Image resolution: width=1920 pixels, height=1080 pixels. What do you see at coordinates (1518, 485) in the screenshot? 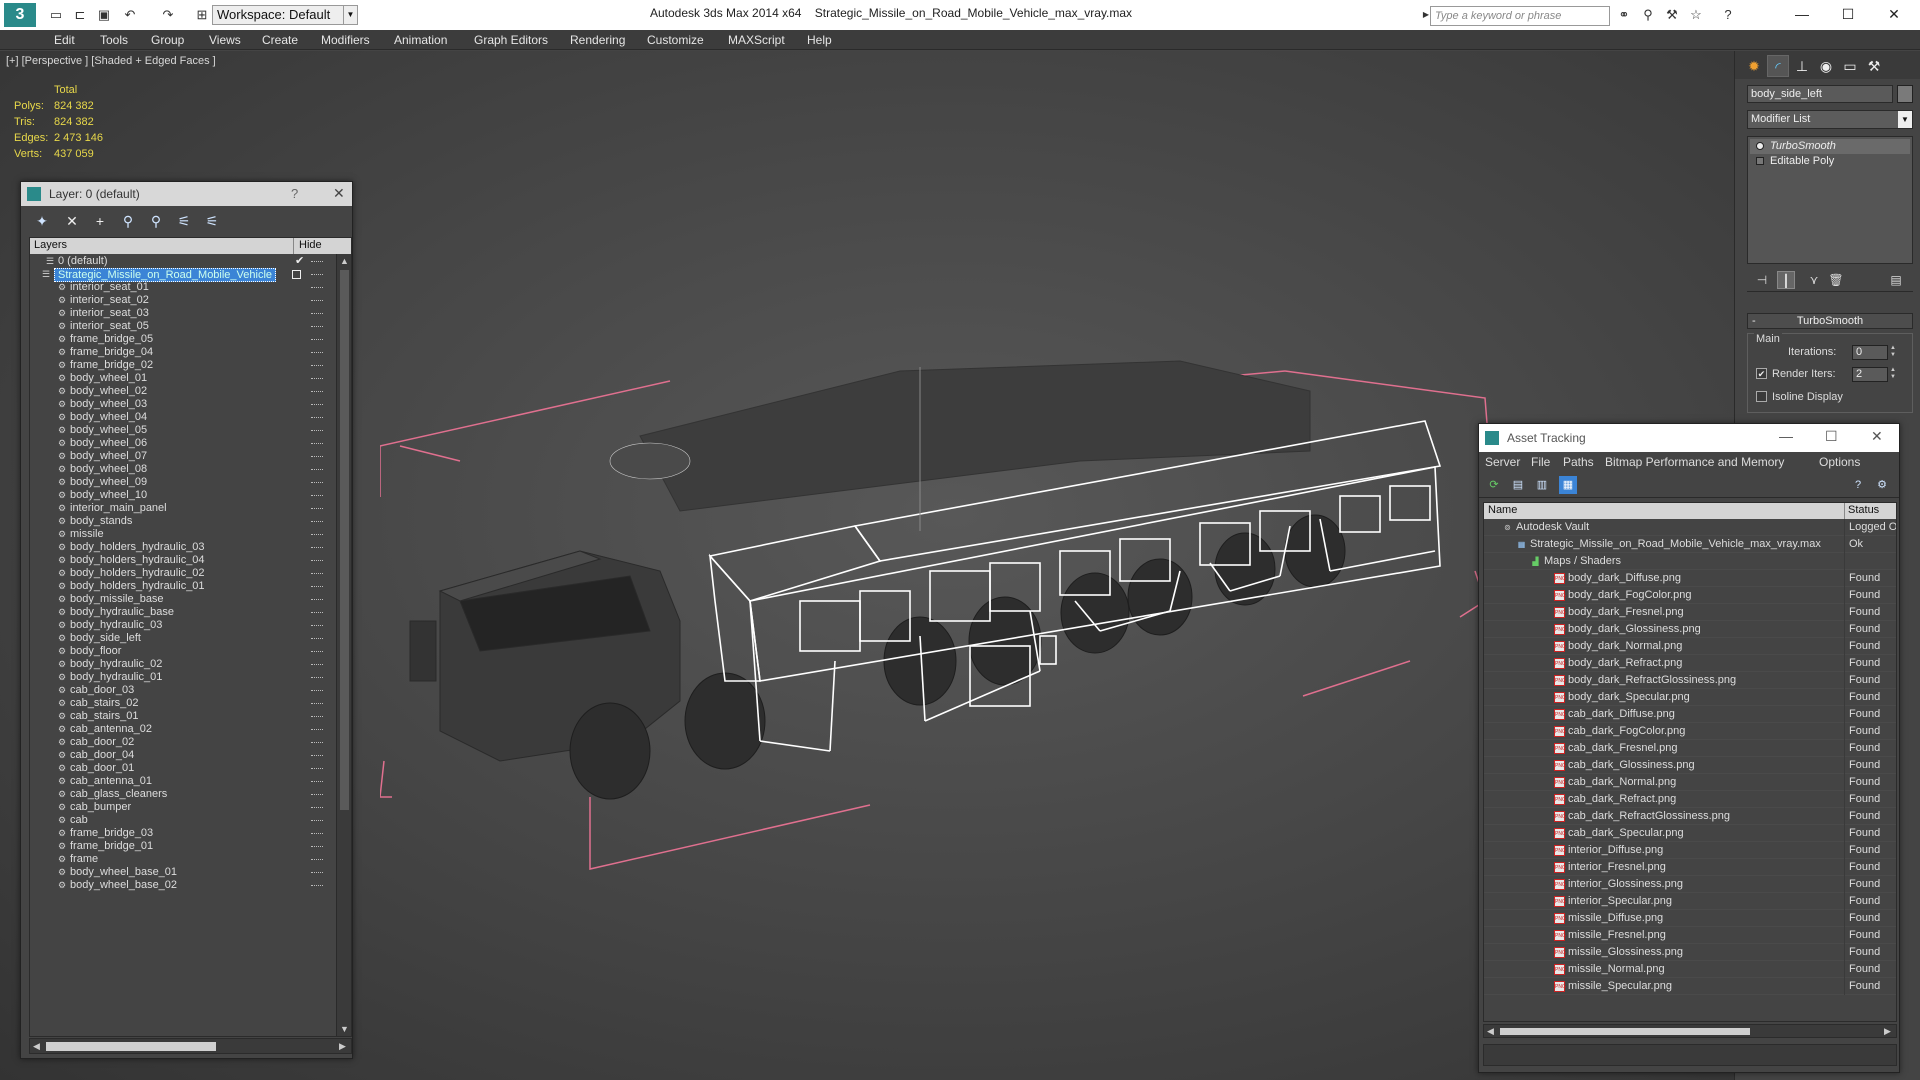
I see `list-view-icon: ▤` at bounding box center [1518, 485].